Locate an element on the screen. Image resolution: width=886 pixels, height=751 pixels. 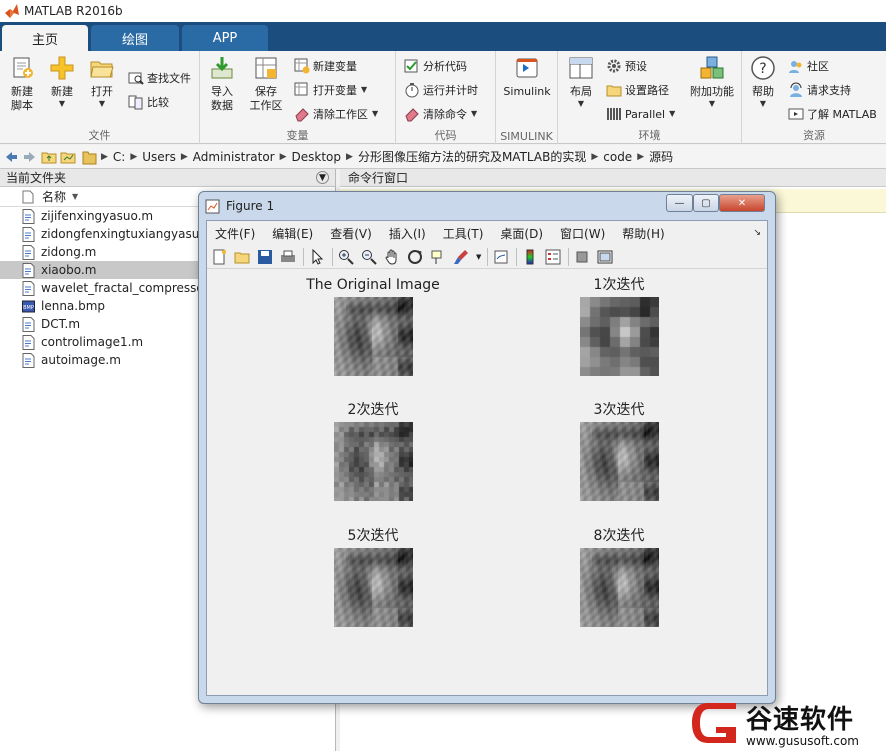
app-title-bar: MATLAB R2016b is located at coordinates (443, 11).